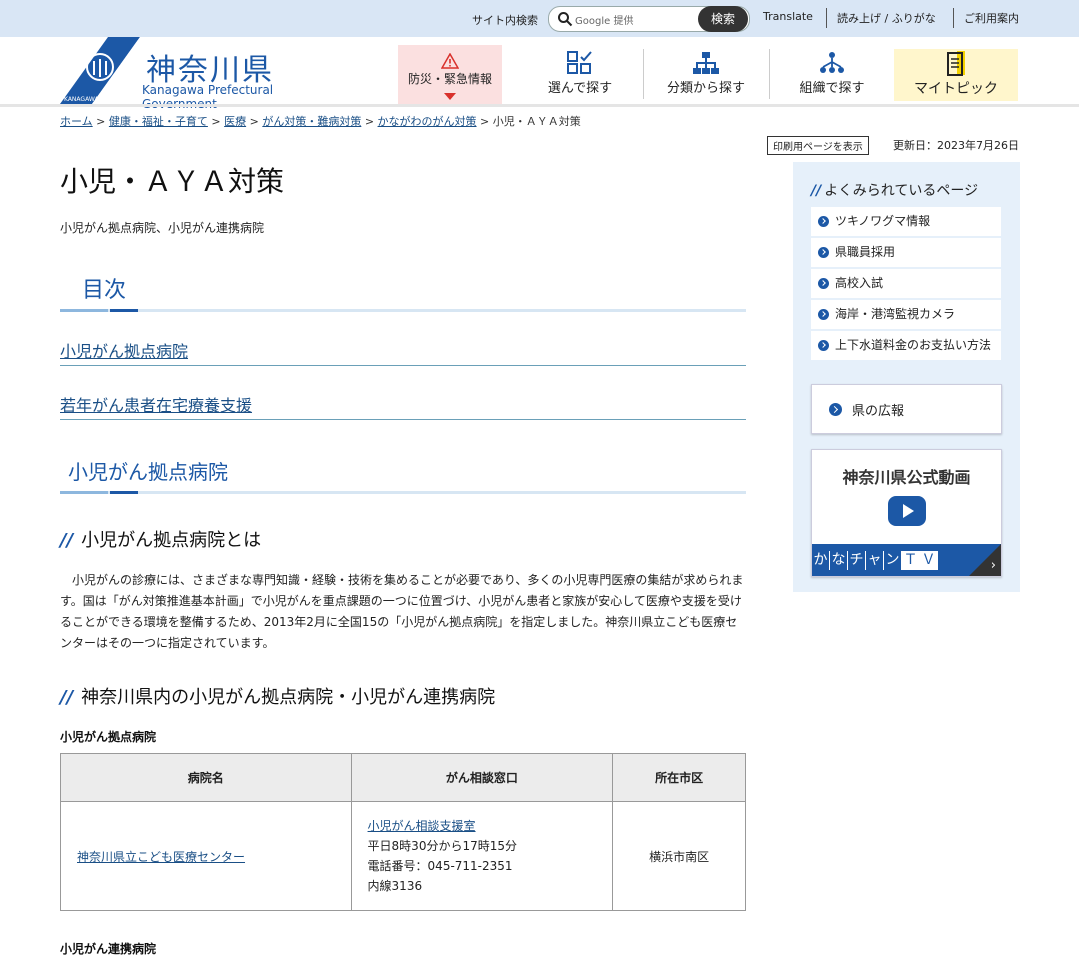  Describe the element at coordinates (427, 121) in the screenshot. I see `breadcrumb-kanagawa-cancer: かながわのがん対策` at that location.